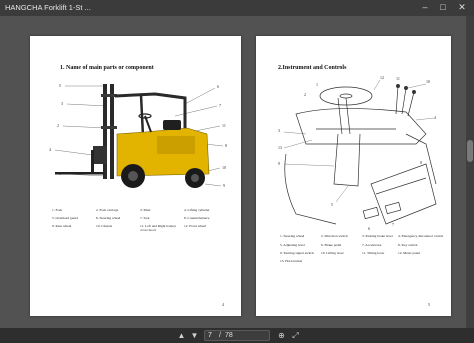  I want to click on page-indicator: / 78, so click(237, 335).